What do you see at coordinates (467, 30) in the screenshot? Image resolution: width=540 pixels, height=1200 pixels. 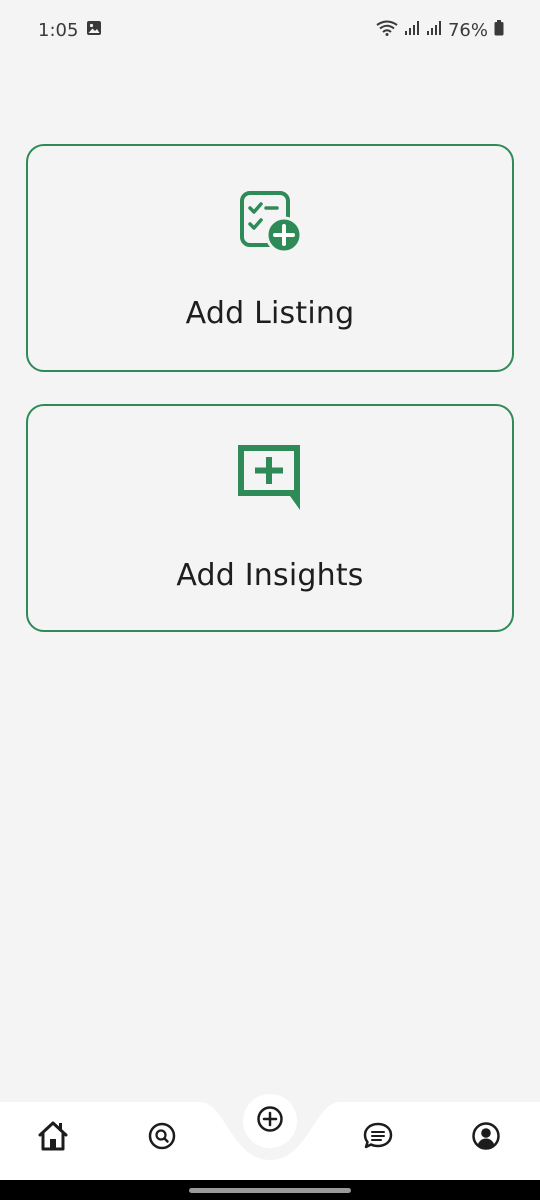 I see `battery-percent: 76%` at bounding box center [467, 30].